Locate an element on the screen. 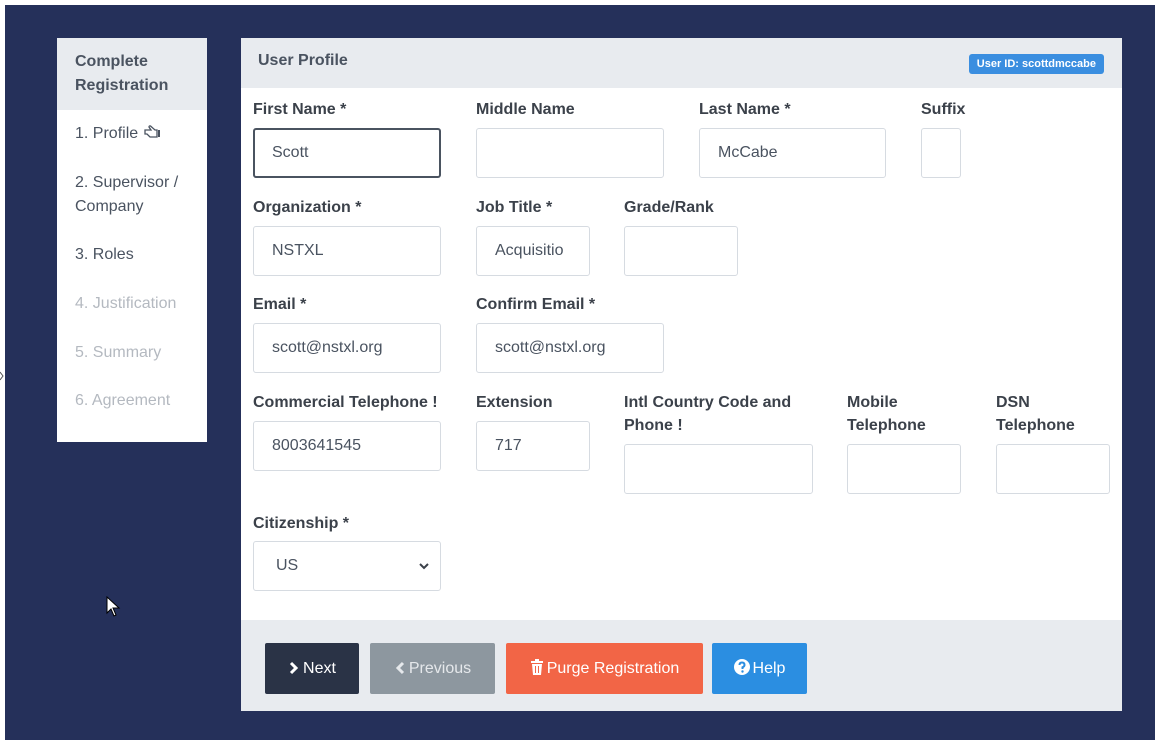 This screenshot has width=1159, height=747. extension-label: Extension is located at coordinates (514, 402).